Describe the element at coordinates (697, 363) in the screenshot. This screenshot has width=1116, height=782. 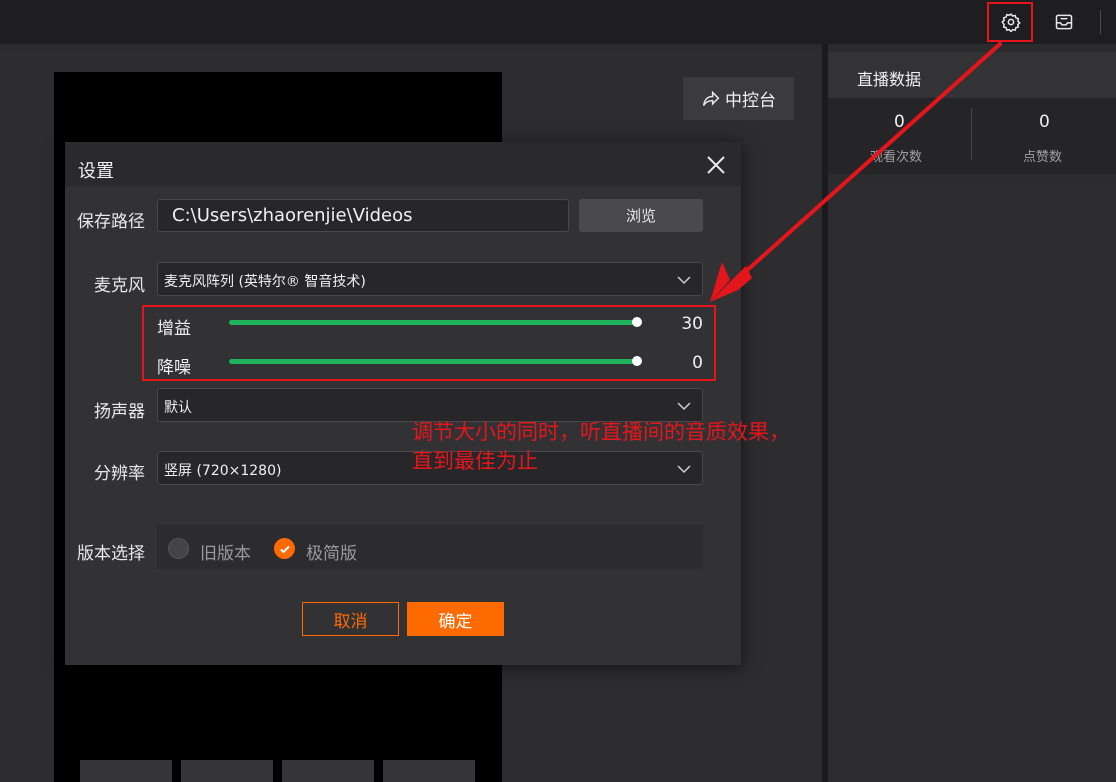
I see `noise-value: 0` at that location.